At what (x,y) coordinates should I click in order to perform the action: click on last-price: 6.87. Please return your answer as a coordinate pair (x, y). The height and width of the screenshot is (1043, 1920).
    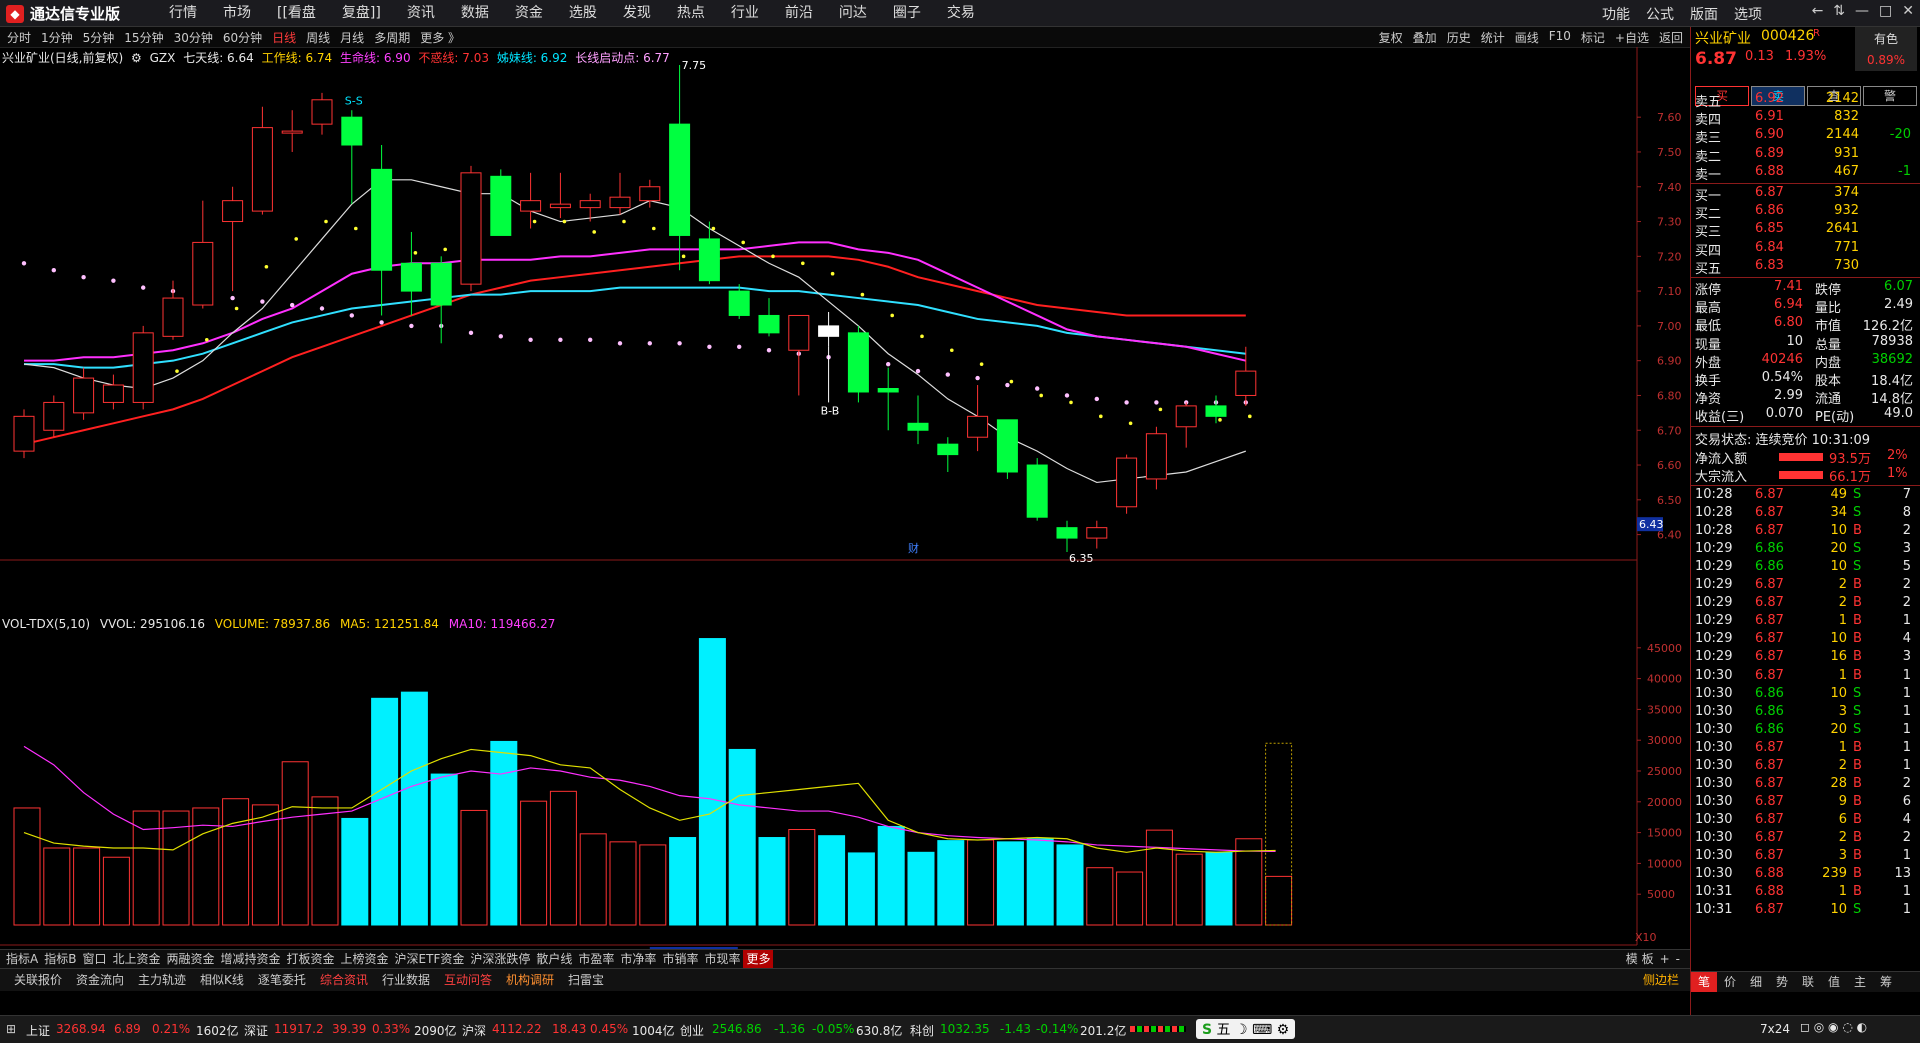
    Looking at the image, I should click on (1716, 59).